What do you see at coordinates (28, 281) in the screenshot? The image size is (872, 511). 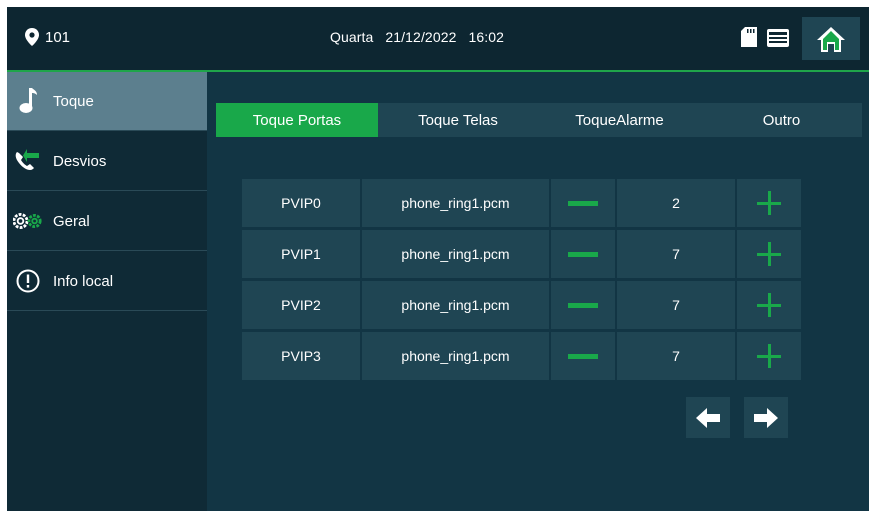 I see `info-icon` at bounding box center [28, 281].